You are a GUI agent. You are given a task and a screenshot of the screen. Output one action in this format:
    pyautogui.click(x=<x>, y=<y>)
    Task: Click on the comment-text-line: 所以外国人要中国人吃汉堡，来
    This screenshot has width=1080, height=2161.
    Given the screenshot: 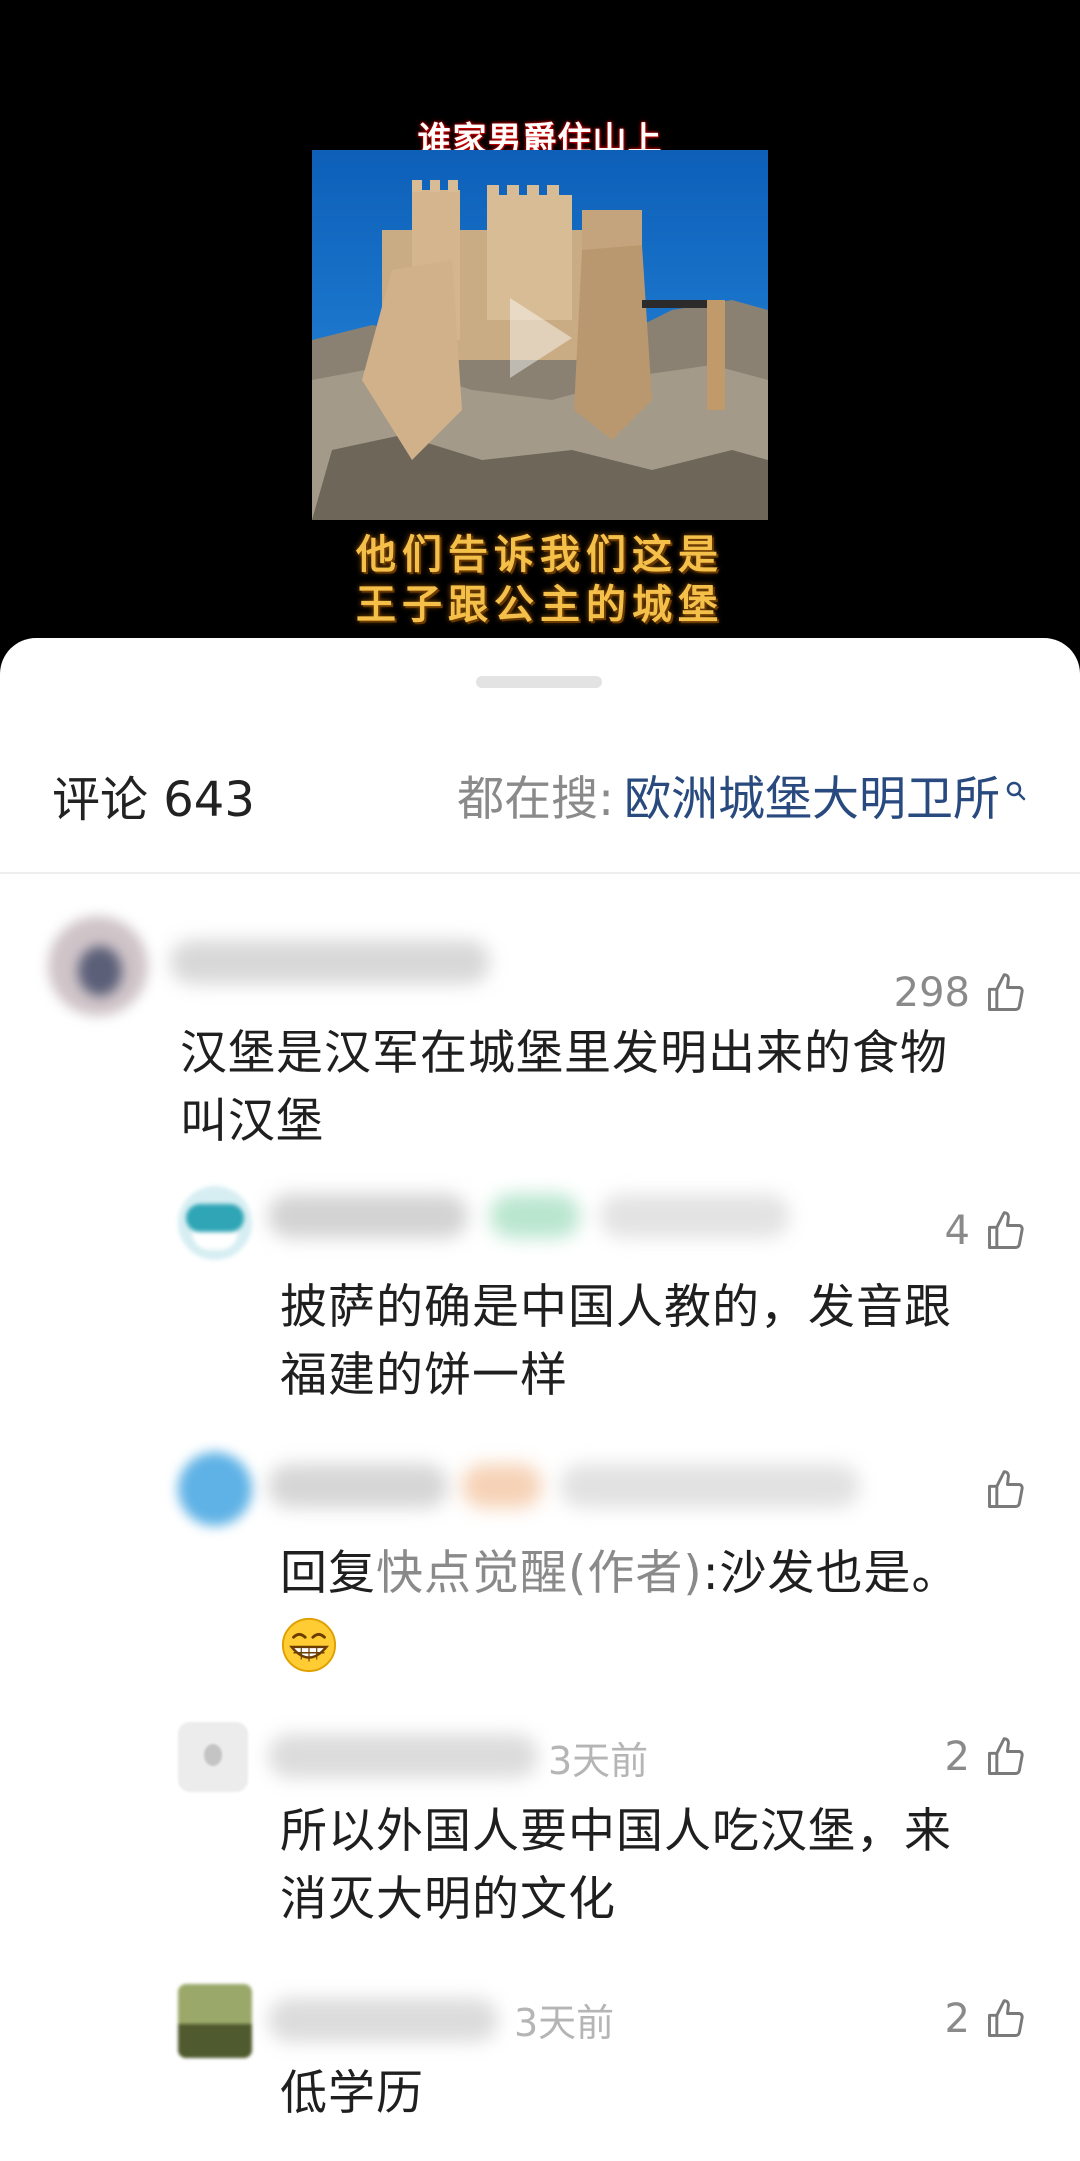 What is the action you would take?
    pyautogui.click(x=616, y=1831)
    